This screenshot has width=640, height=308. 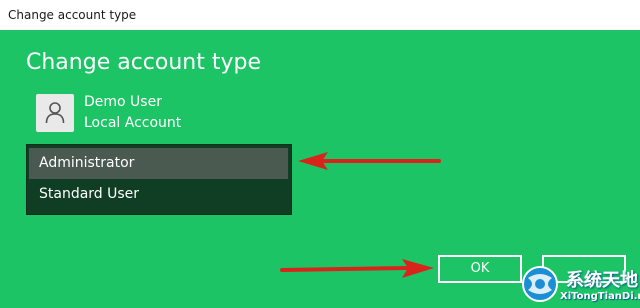 I want to click on annotation-arrow-left-icon, so click(x=369, y=161).